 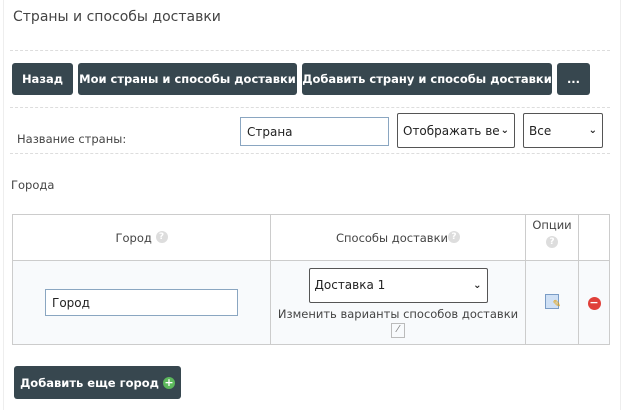 I want to click on add-city-button: Добавить еще город +, so click(x=97, y=382).